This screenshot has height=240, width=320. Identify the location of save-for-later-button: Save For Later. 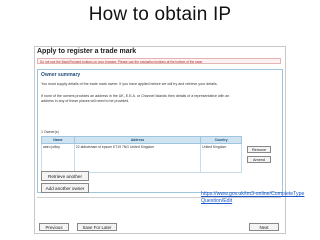
(97, 227).